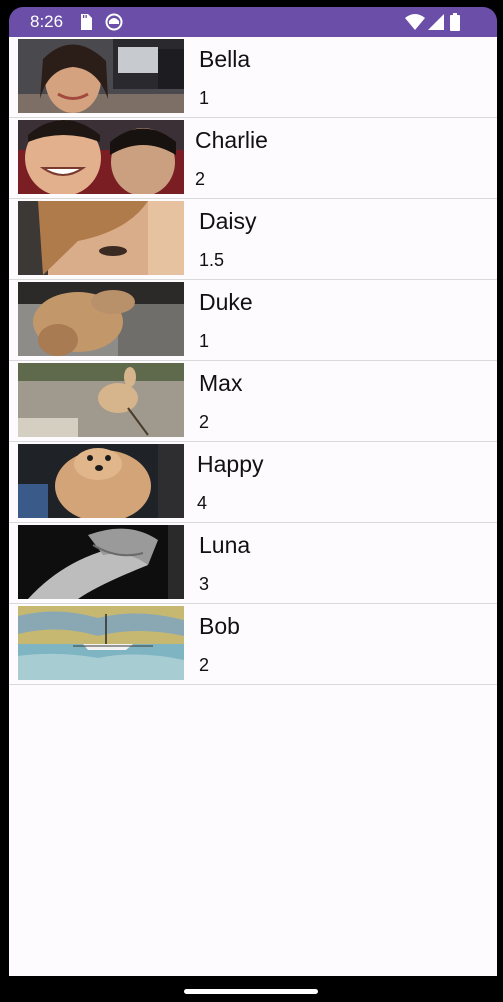  What do you see at coordinates (101, 643) in the screenshot?
I see `boat-photo-thumbnail` at bounding box center [101, 643].